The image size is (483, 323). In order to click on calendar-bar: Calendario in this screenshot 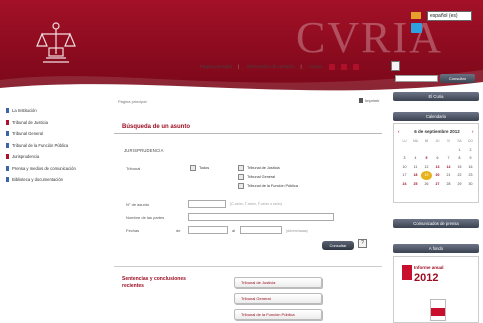, I will do `click(436, 116)`.